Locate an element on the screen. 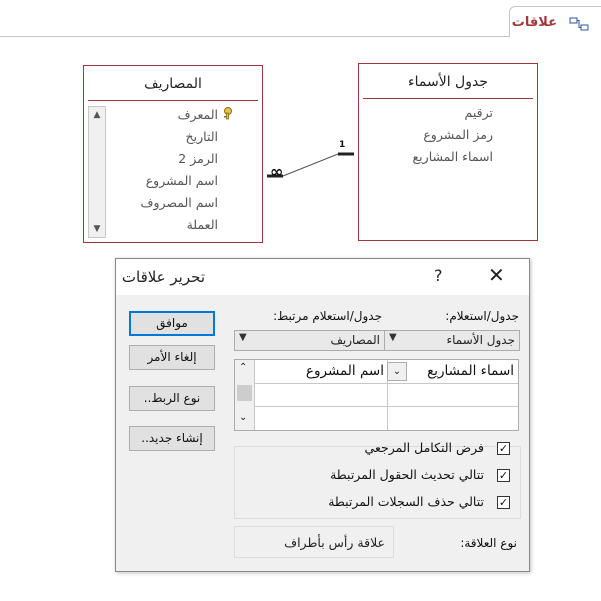 This screenshot has width=601, height=601. many-side-symbol: ∞ is located at coordinates (277, 171).